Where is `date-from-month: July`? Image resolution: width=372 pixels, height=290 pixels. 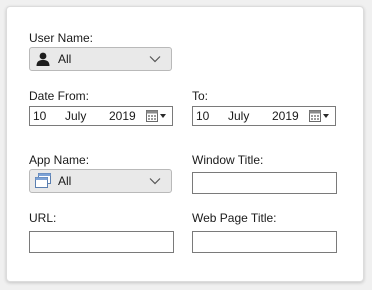
date-from-month: July is located at coordinates (75, 116).